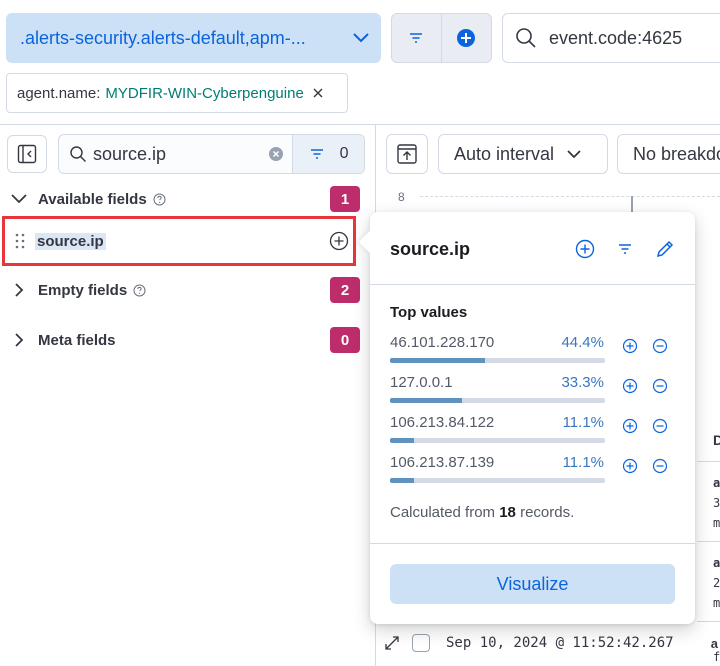 The height and width of the screenshot is (666, 720). I want to click on collapse-sidebar-button, so click(27, 154).